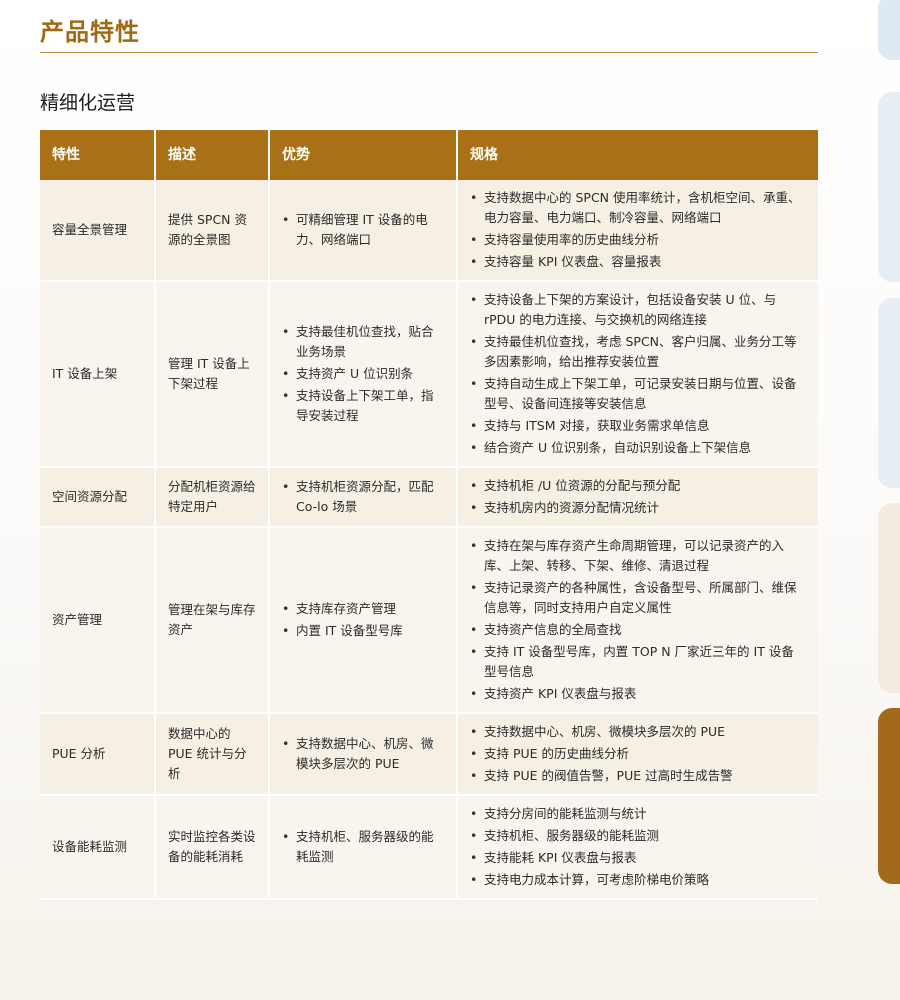  What do you see at coordinates (638, 486) in the screenshot?
I see `list-item: 支持机柜 /U 位资源的分配与预分配` at bounding box center [638, 486].